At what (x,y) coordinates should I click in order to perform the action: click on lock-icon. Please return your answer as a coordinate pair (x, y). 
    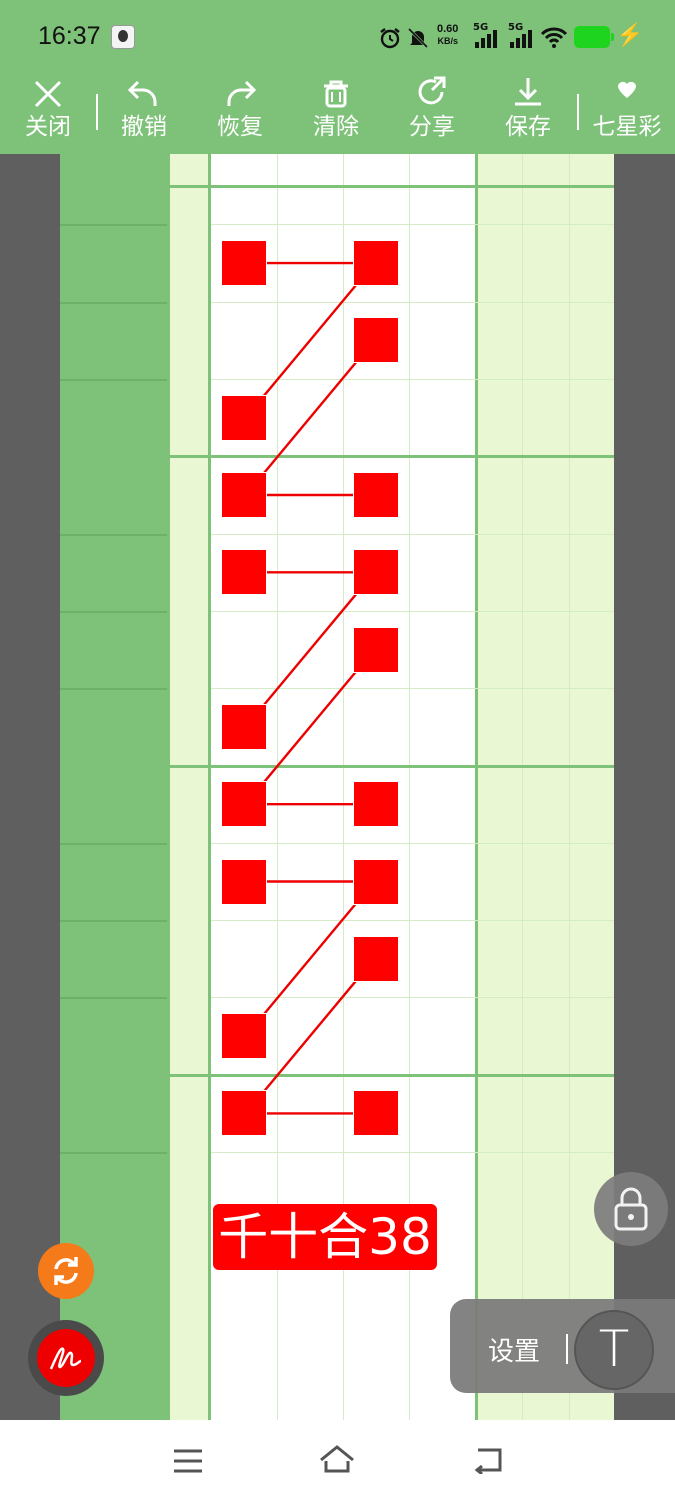
    Looking at the image, I should click on (631, 1209).